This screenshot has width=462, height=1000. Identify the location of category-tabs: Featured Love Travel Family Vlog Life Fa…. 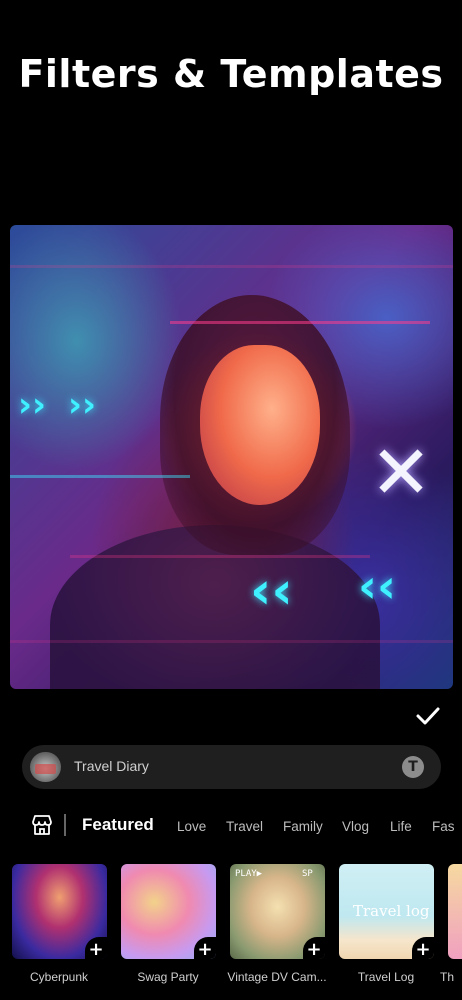
(231, 826).